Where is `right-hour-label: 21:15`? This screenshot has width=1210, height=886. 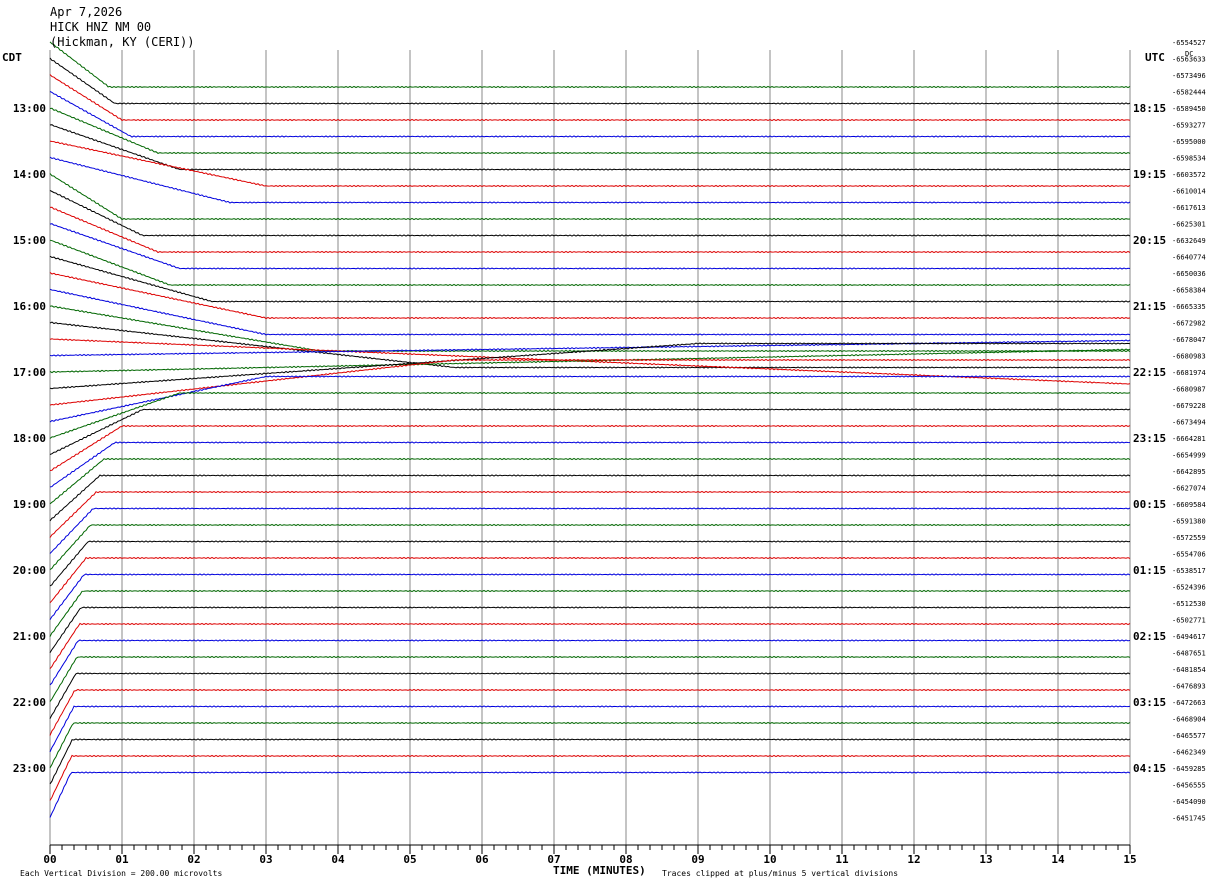
right-hour-label: 21:15 is located at coordinates (1149, 306).